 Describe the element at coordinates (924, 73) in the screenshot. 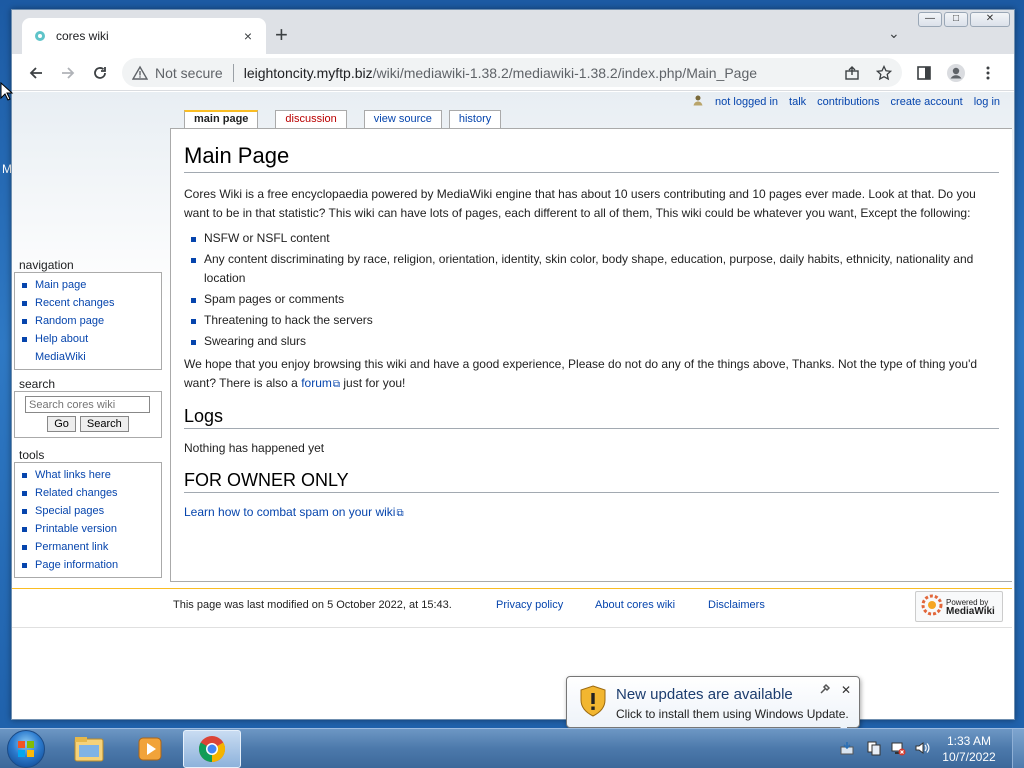

I see `side-panel-icon` at that location.